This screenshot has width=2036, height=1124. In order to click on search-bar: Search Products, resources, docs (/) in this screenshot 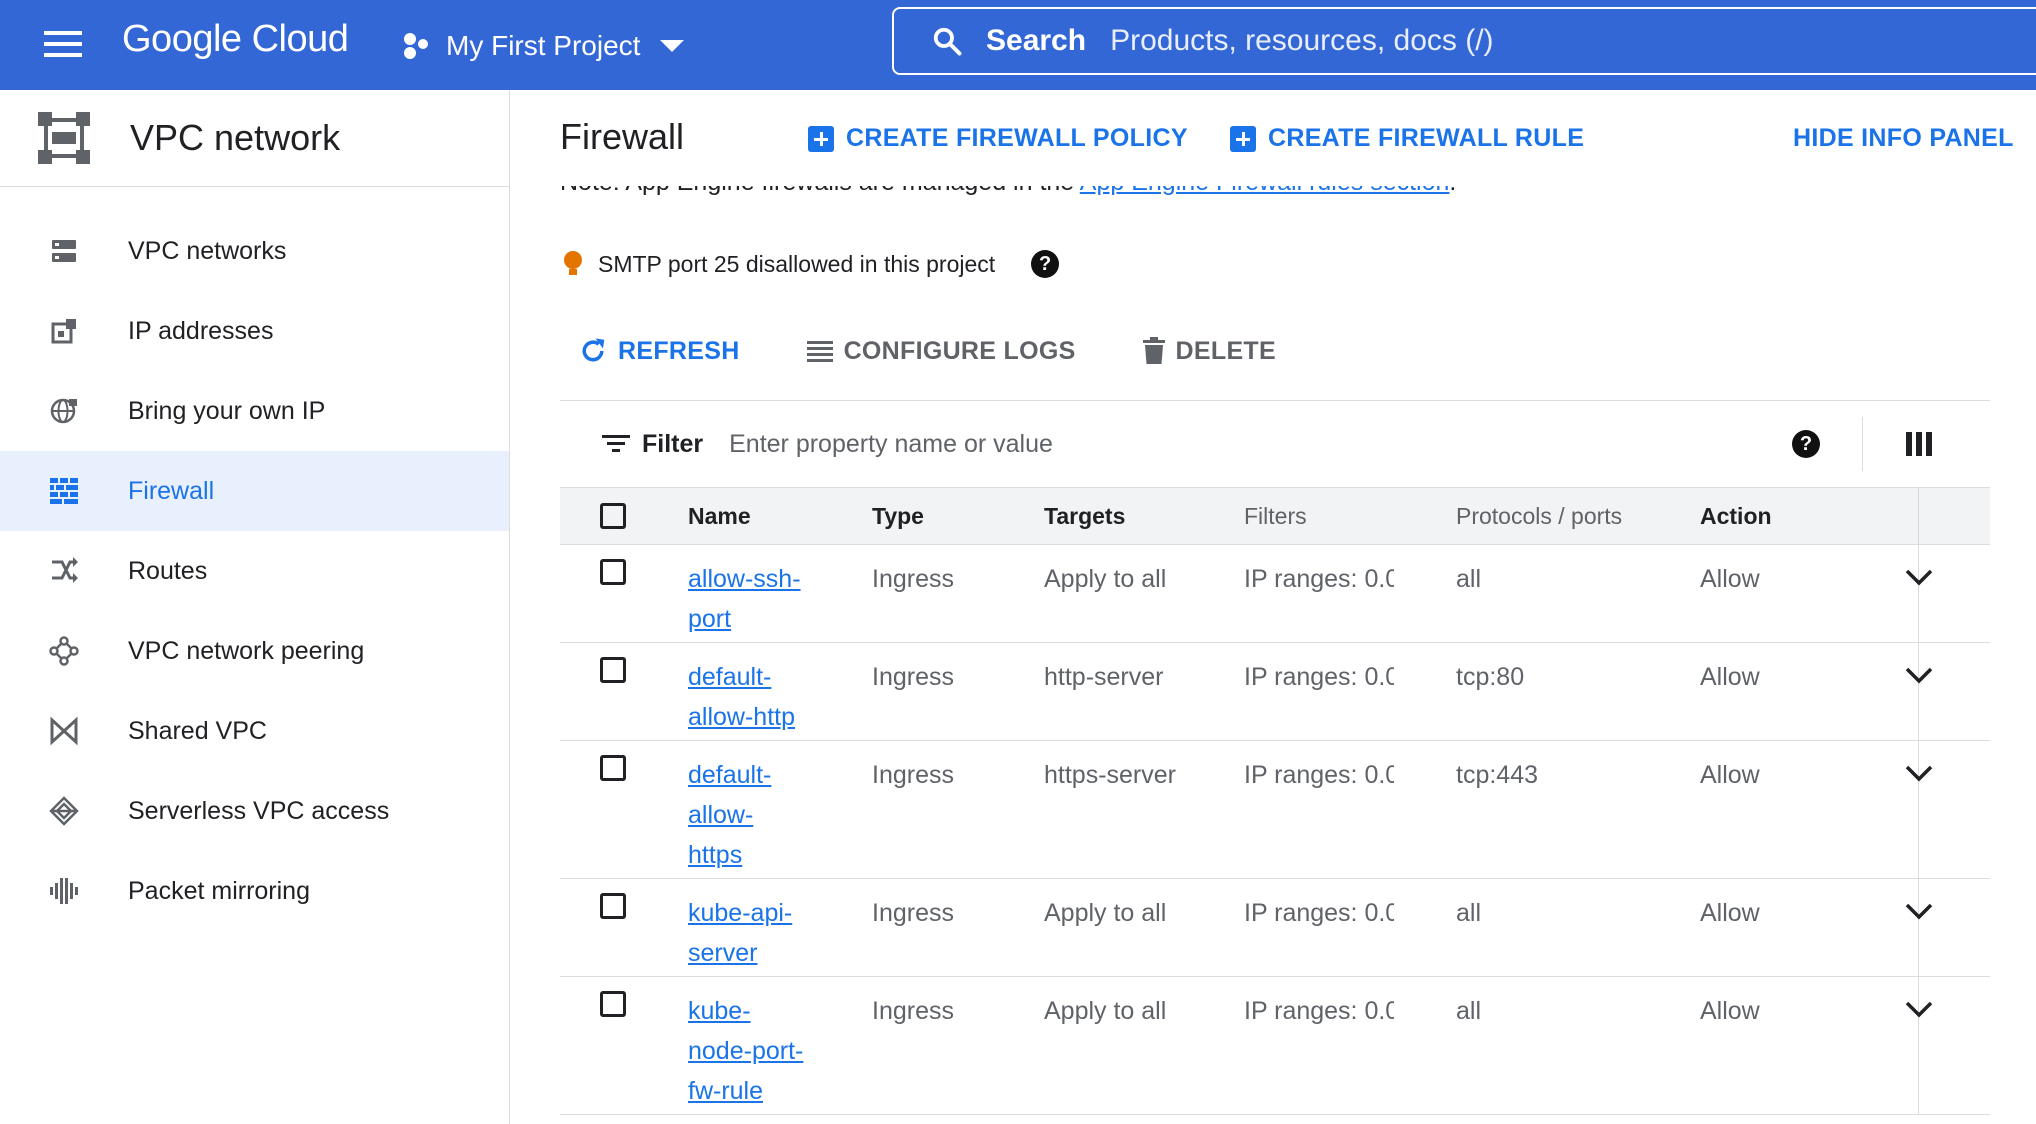, I will do `click(1464, 41)`.